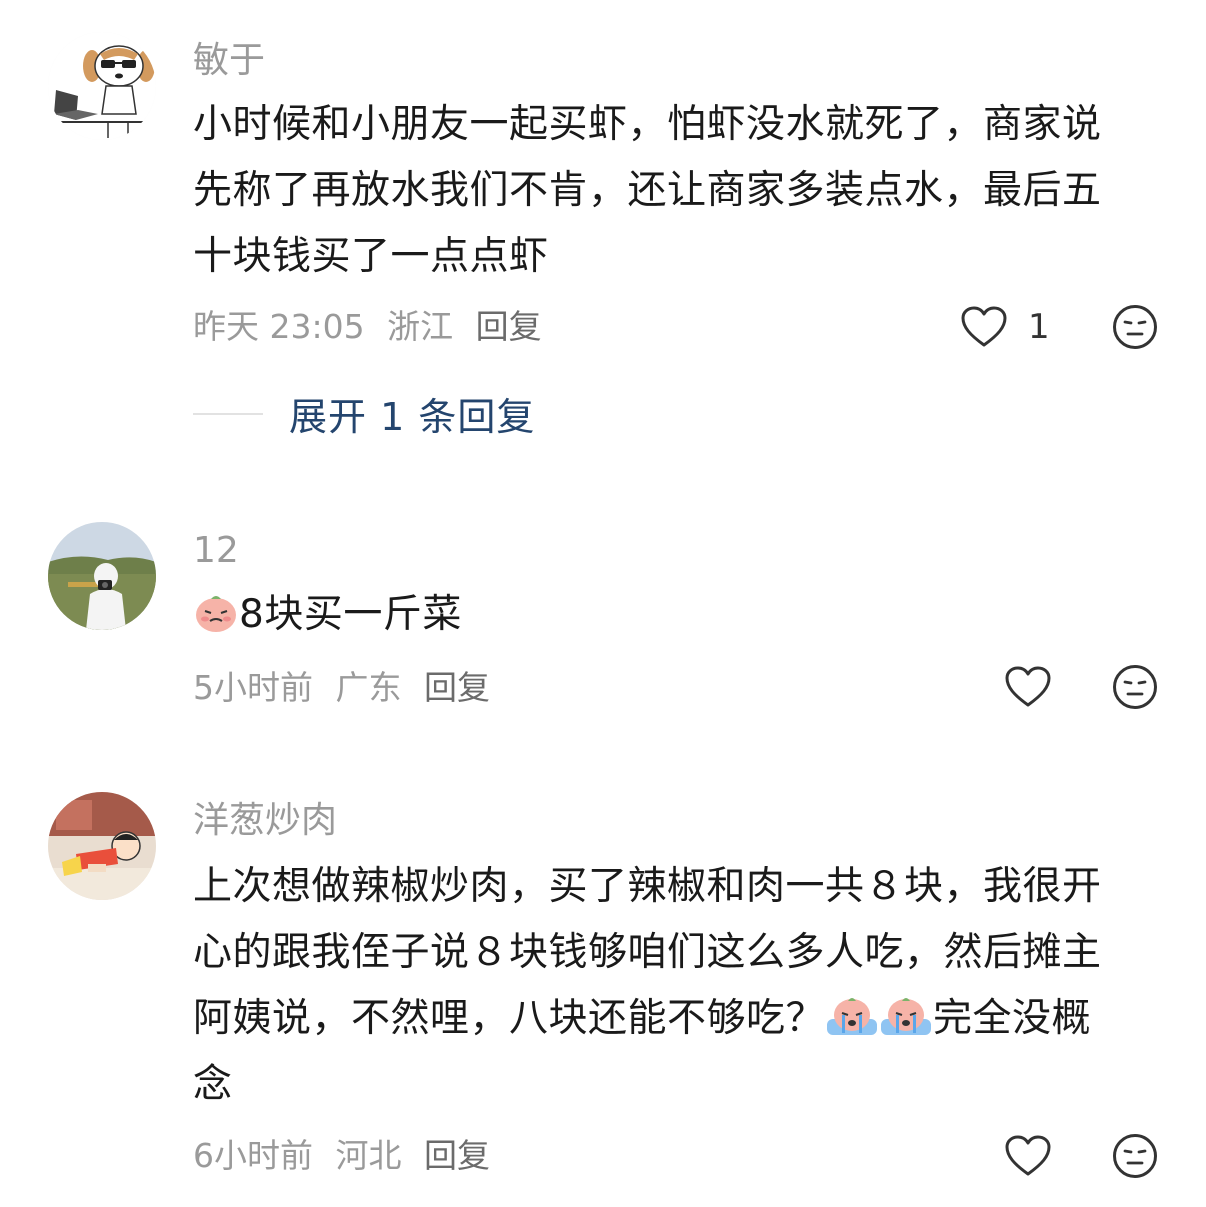  Describe the element at coordinates (373, 327) in the screenshot. I see `comment-meta: 昨天 23:05 浙江 回复` at that location.